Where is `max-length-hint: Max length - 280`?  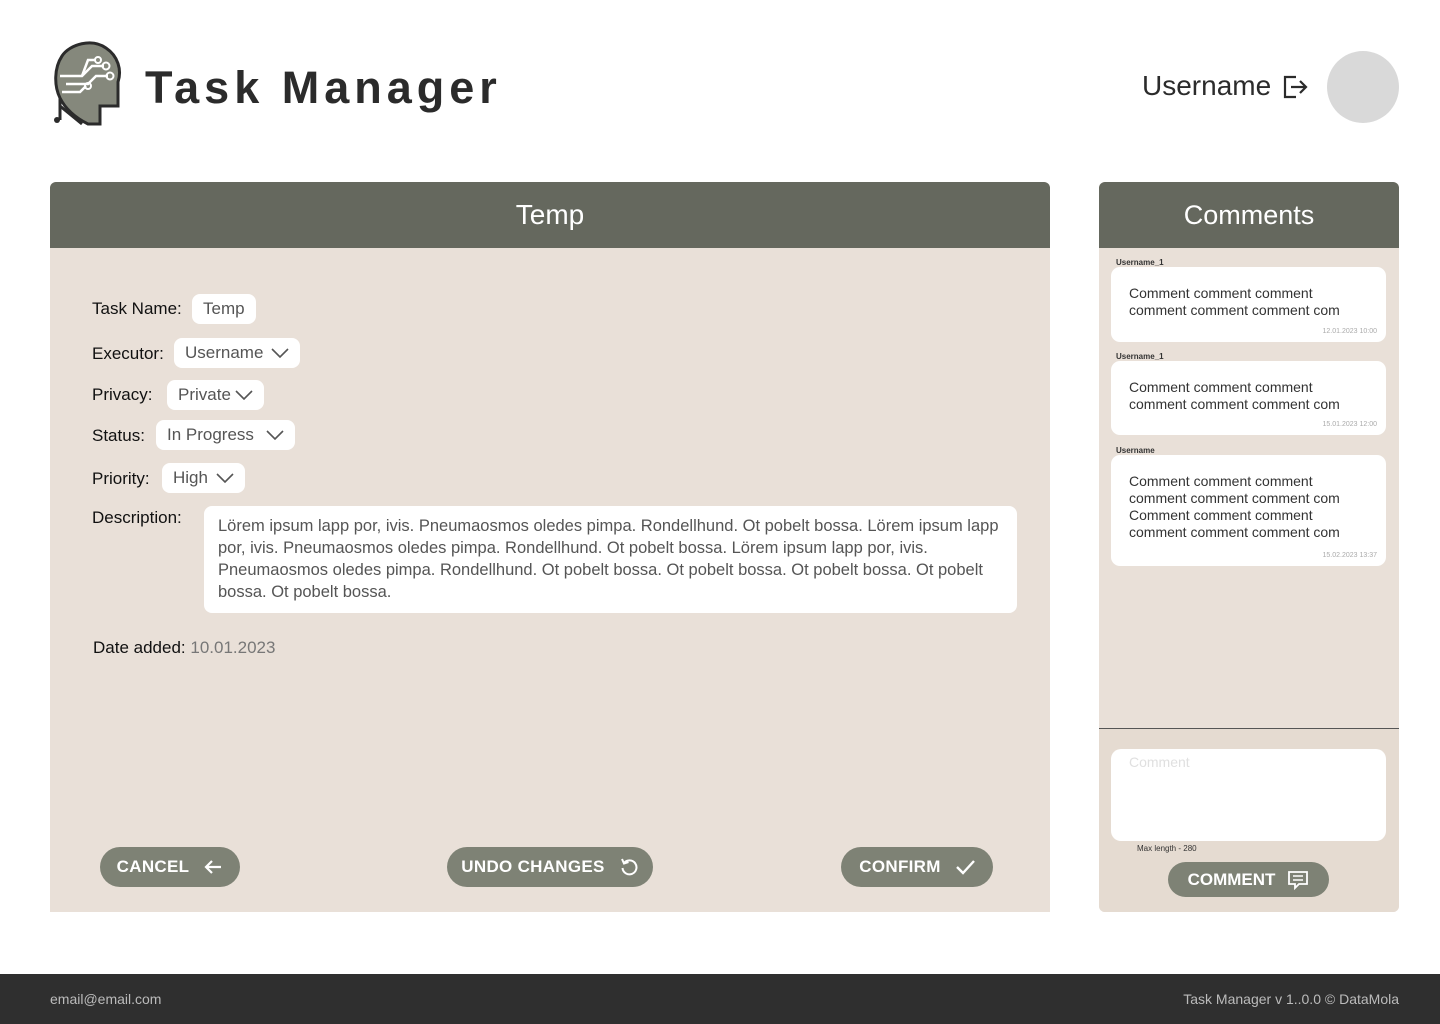 max-length-hint: Max length - 280 is located at coordinates (1167, 848).